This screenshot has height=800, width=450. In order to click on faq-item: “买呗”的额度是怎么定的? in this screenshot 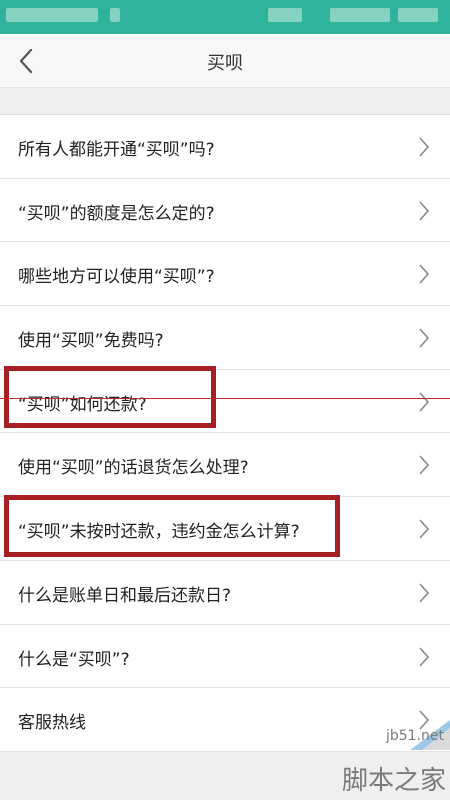, I will do `click(225, 211)`.